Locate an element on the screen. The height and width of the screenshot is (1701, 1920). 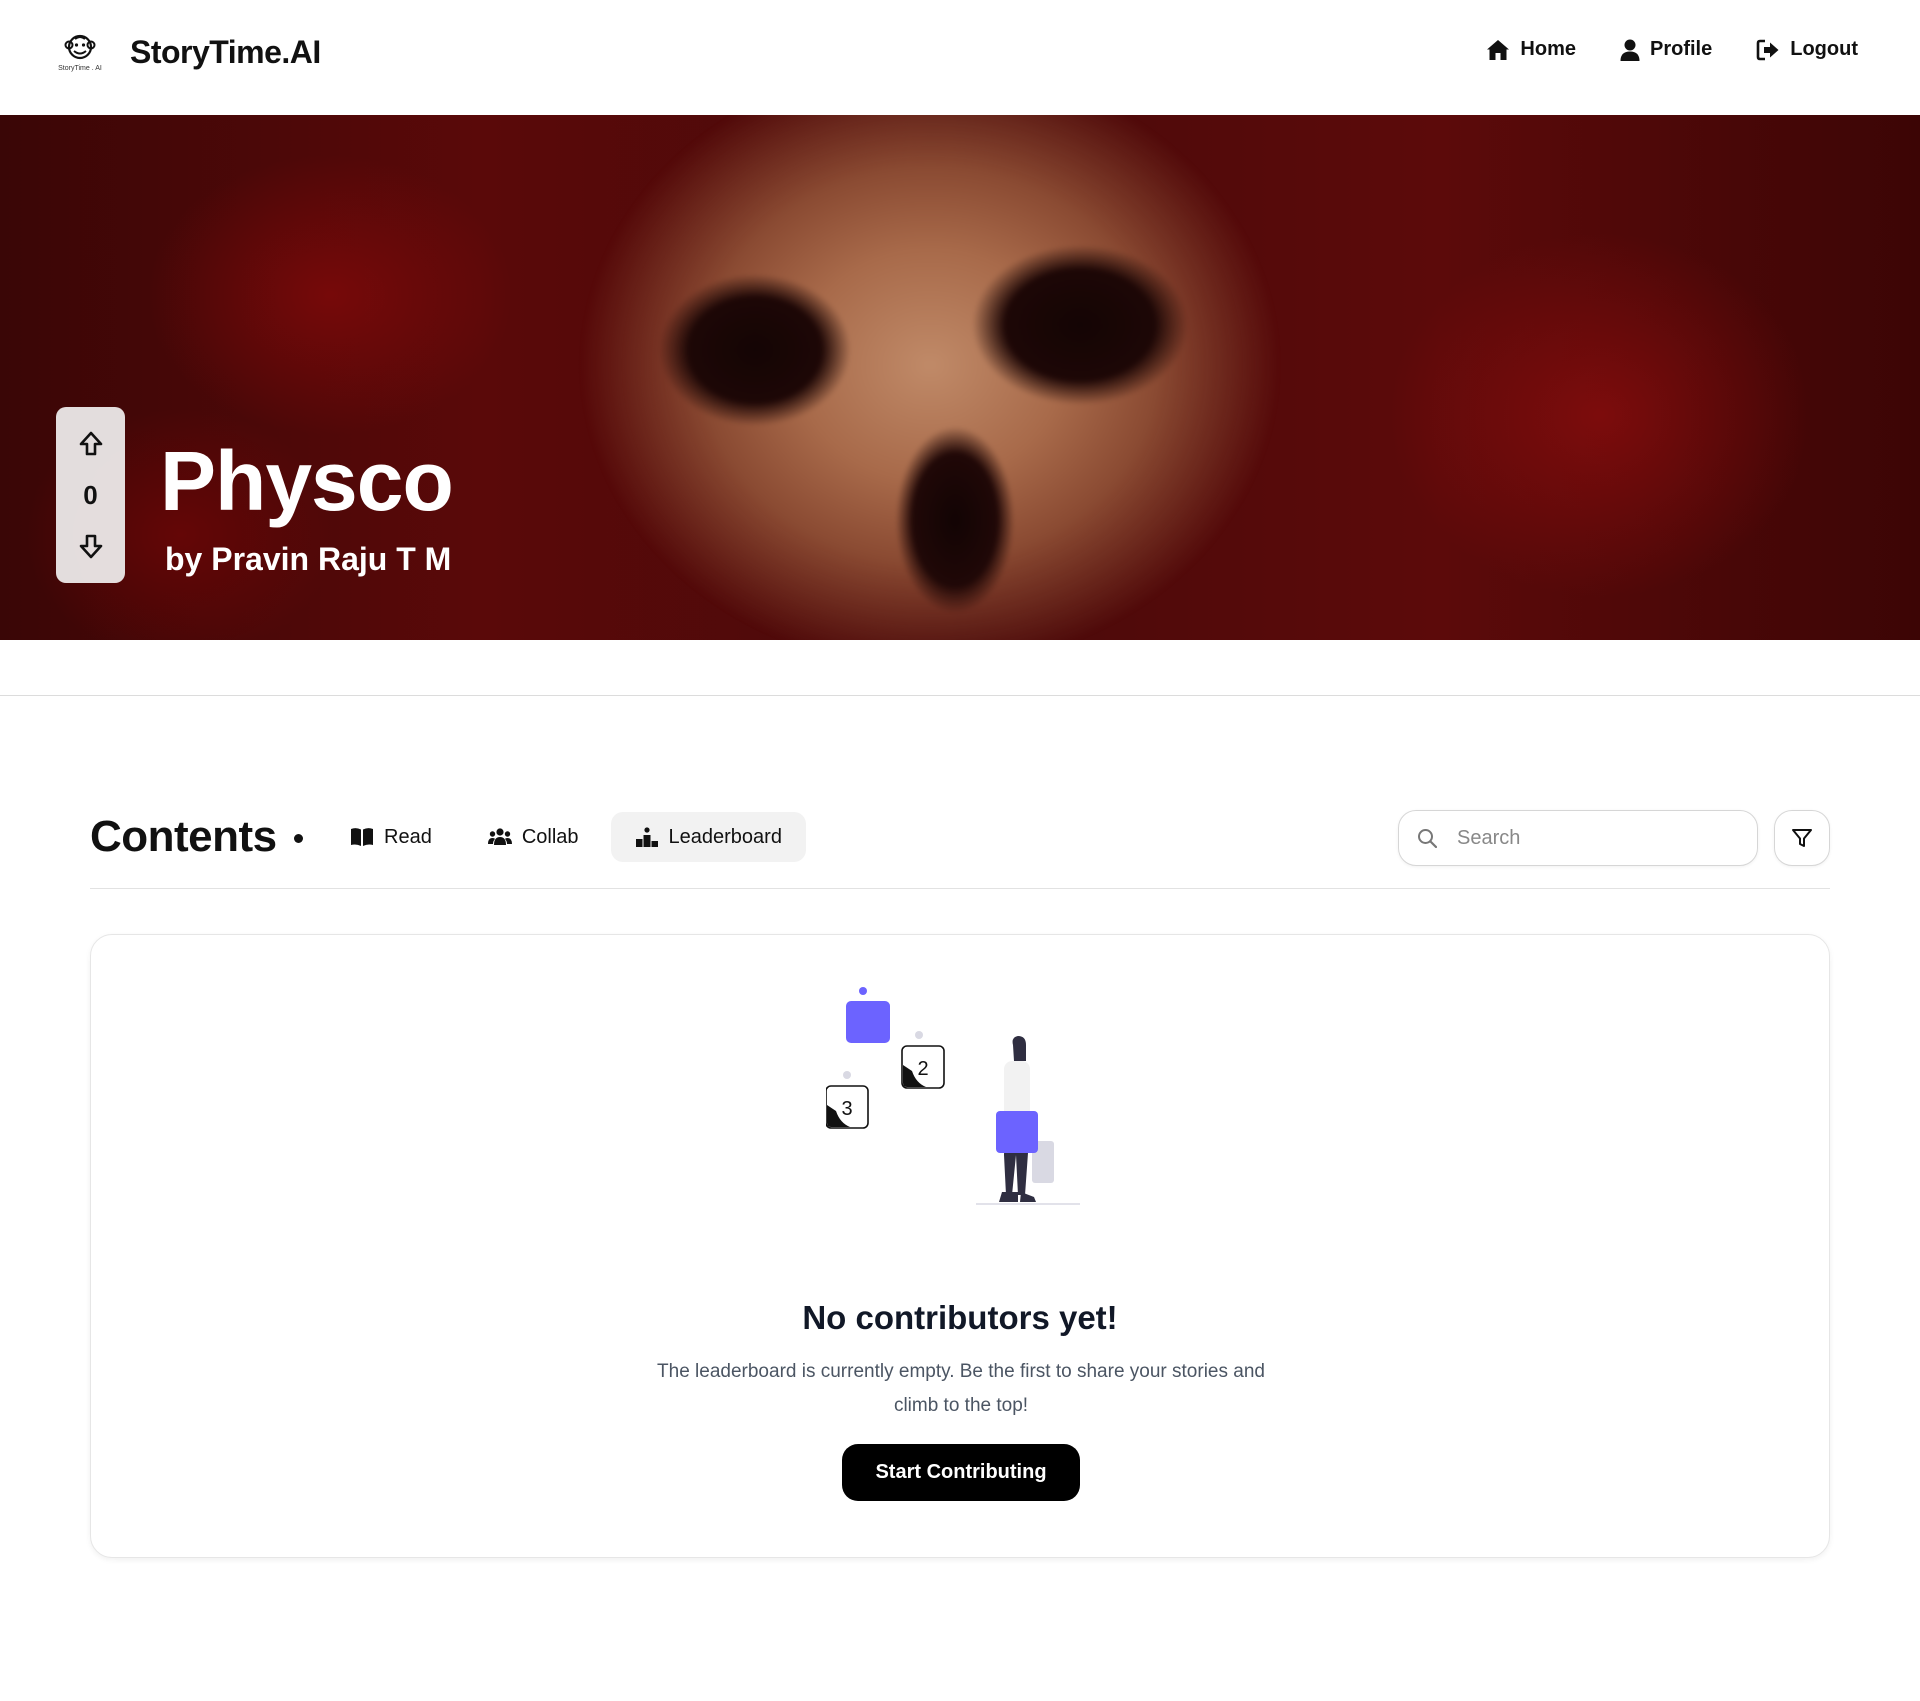
skull-cover-image is located at coordinates (940, 377).